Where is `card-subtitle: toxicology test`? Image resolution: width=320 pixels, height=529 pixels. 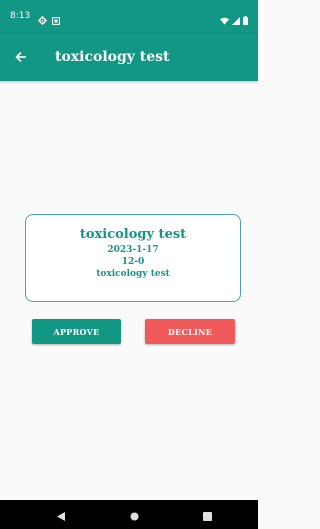
card-subtitle: toxicology test is located at coordinates (133, 274).